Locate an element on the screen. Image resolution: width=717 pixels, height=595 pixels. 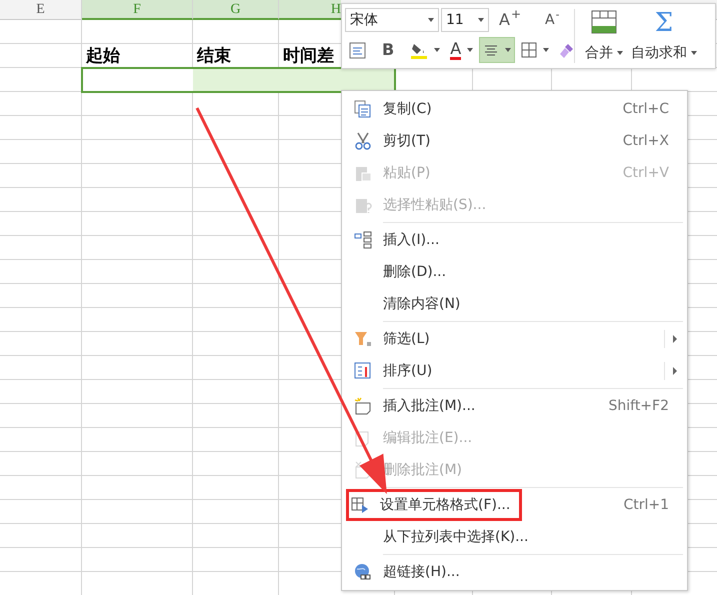
bold-button: B is located at coordinates (388, 50).